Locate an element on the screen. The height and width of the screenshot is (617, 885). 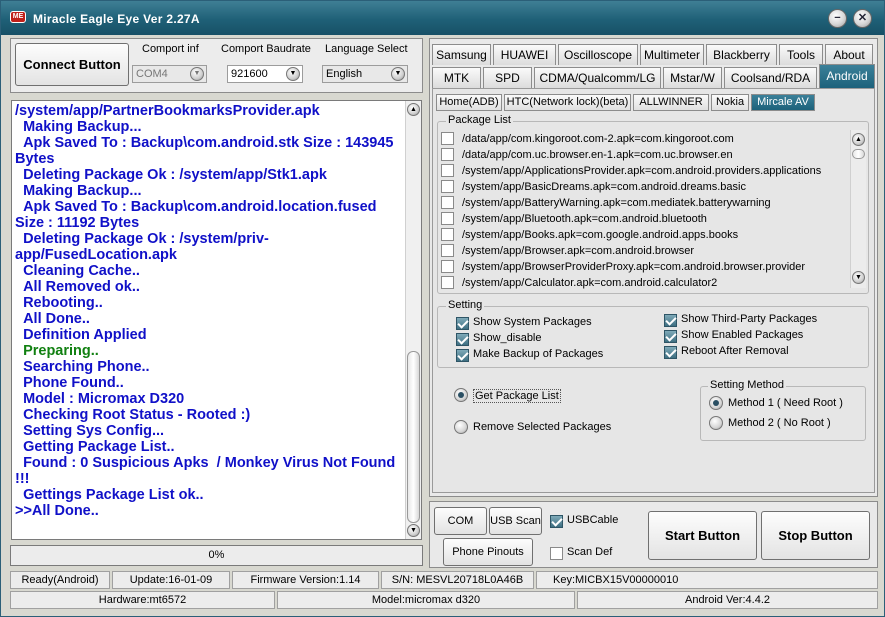
comport-label: Comport inf is located at coordinates (170, 49).